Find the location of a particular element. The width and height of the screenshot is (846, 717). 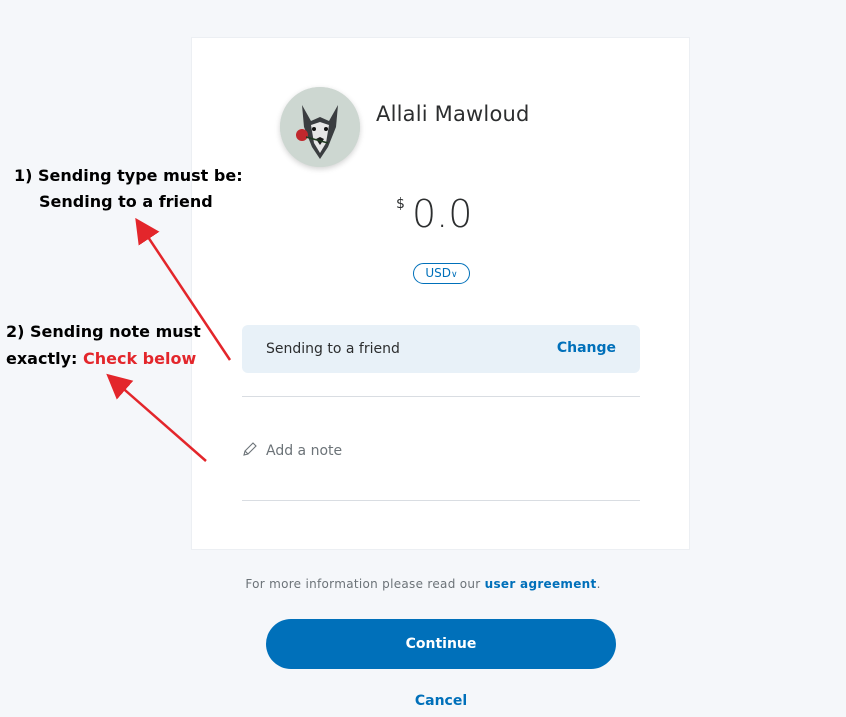

annotation-2-line2: exactly: Check below is located at coordinates (101, 358).